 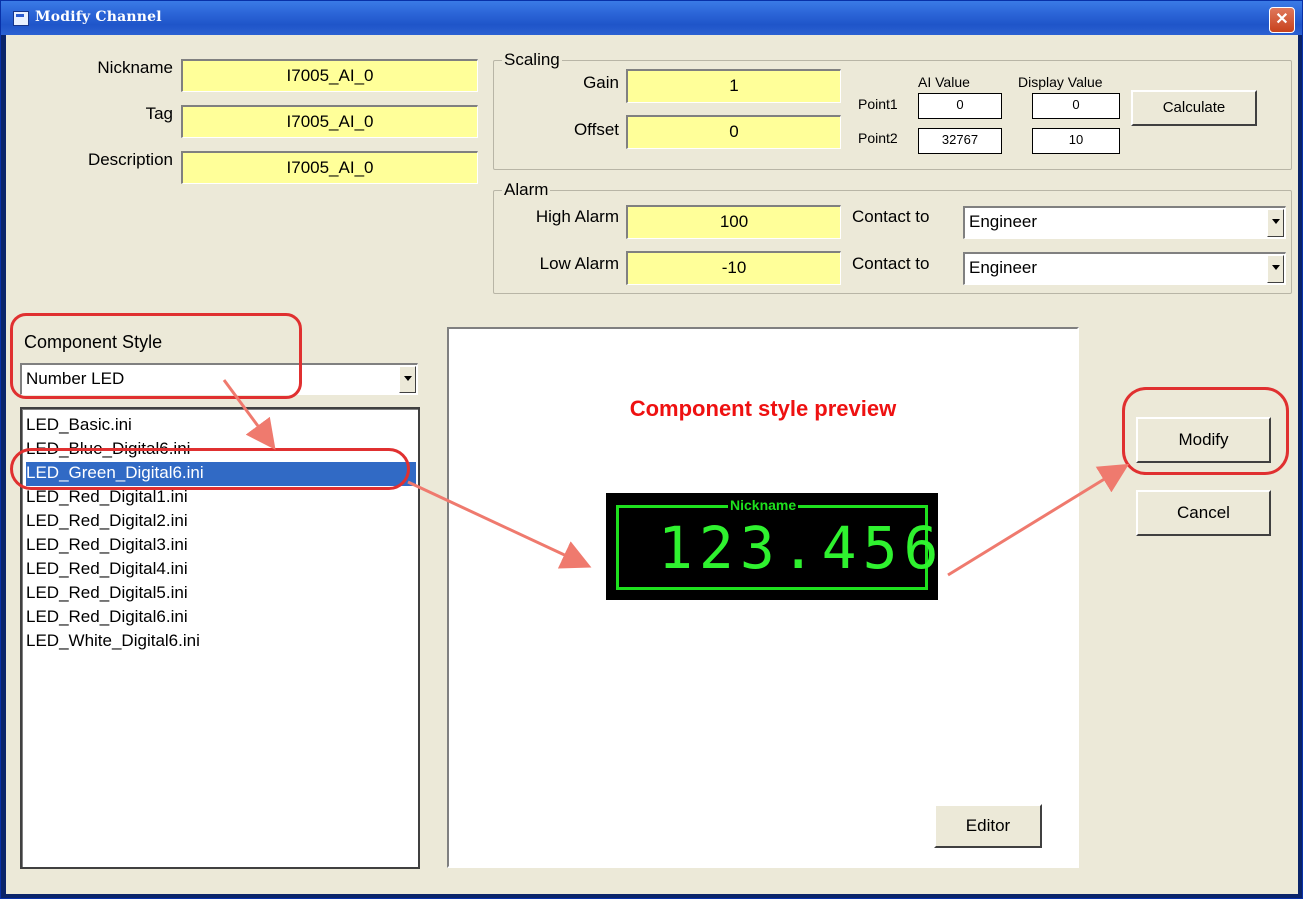 I want to click on window-icon, so click(x=21, y=18).